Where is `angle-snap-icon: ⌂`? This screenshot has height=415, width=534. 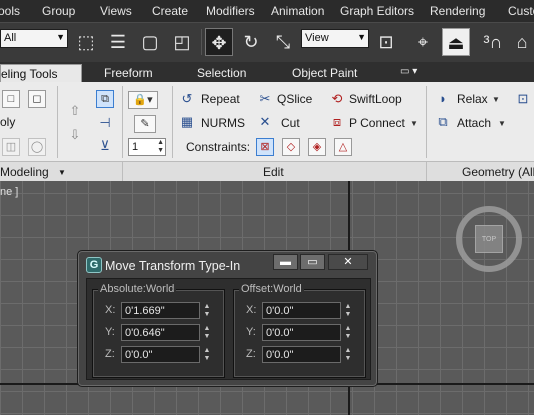
angle-snap-icon: ⌂ is located at coordinates (521, 42).